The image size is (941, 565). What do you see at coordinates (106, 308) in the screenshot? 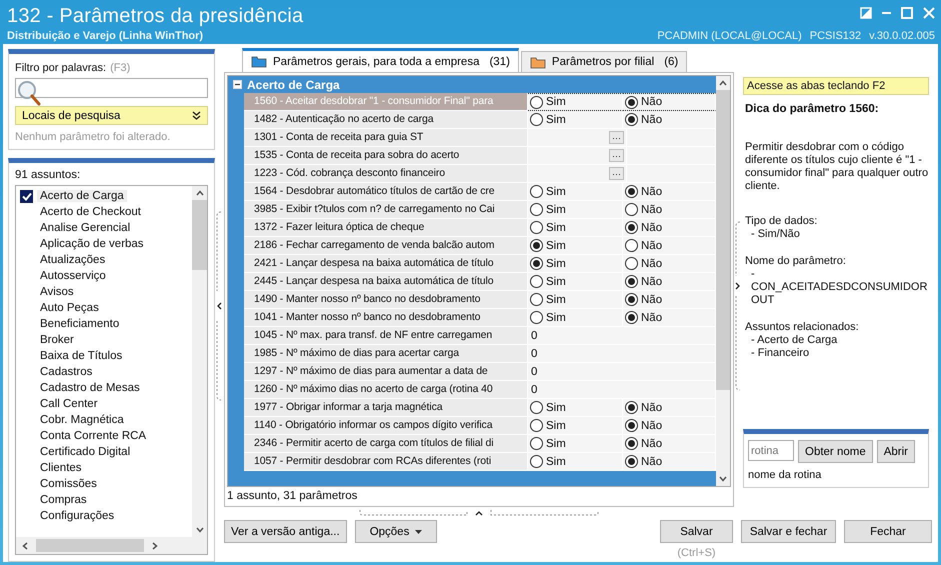
I see `subject-item: Auto Peças` at bounding box center [106, 308].